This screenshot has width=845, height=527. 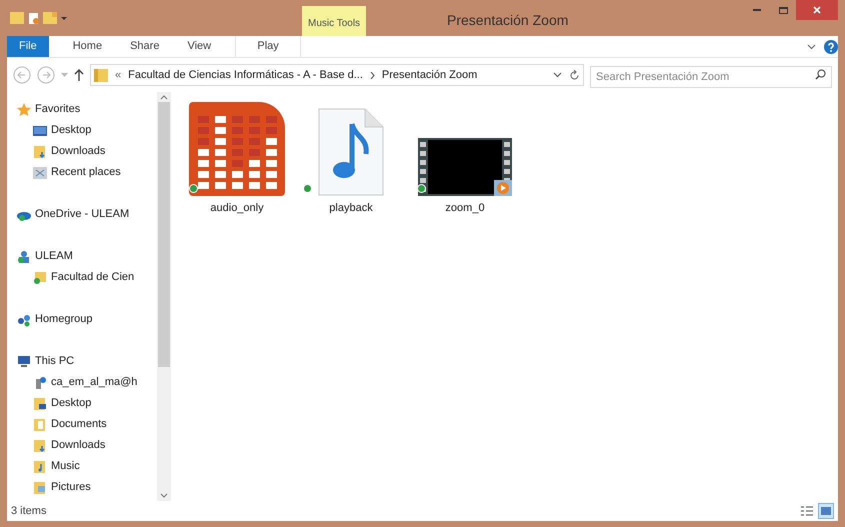 I want to click on homegroup-icon, so click(x=24, y=319).